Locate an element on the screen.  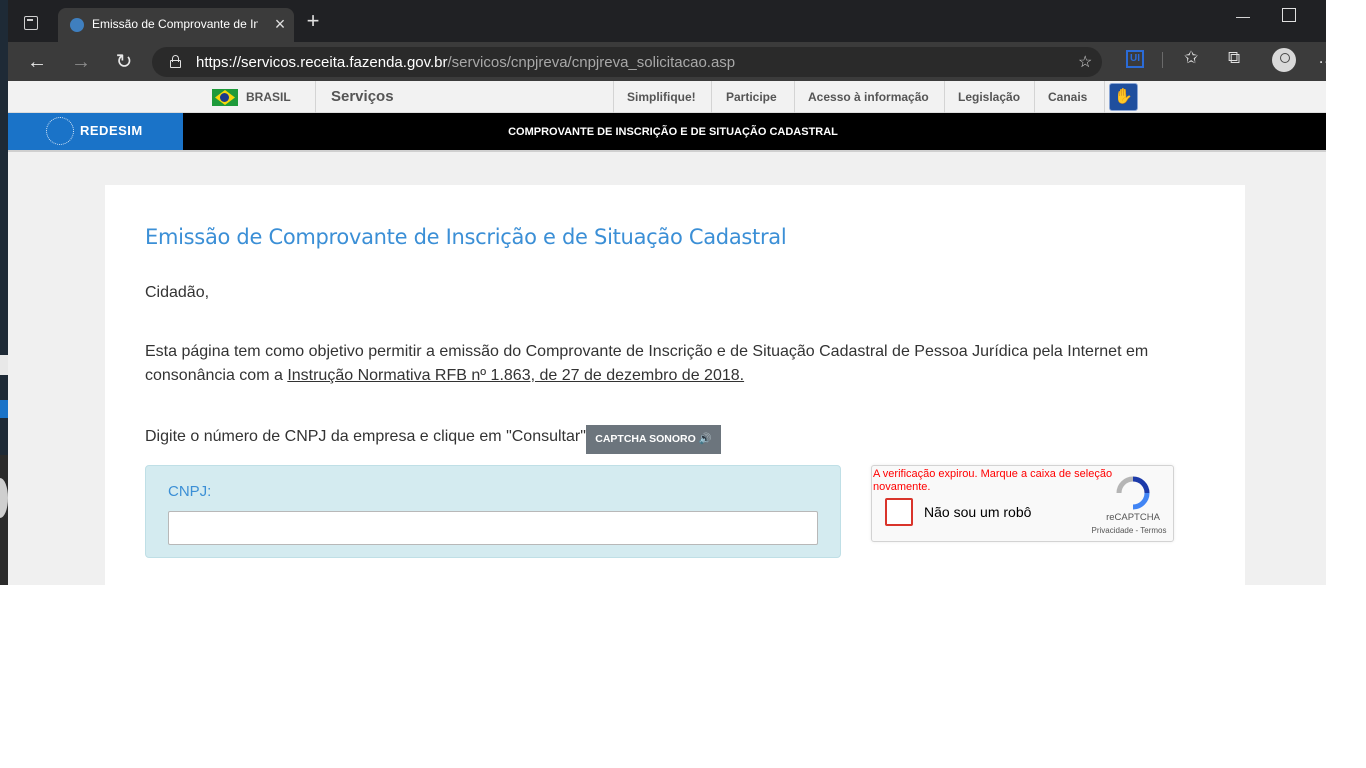
recaptcha-checkbox is located at coordinates (899, 512).